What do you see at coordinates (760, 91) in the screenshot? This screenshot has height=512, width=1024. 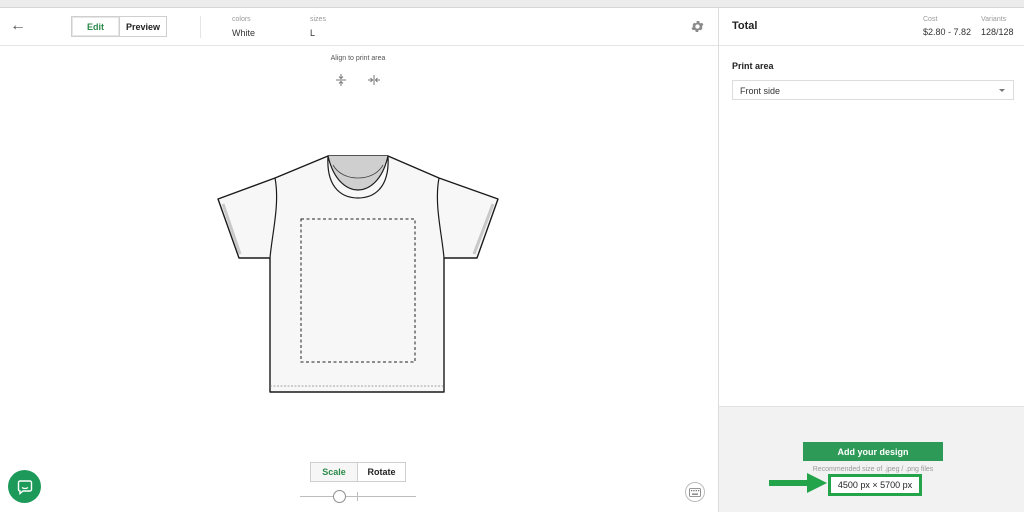 I see `print-area-selected-value: Front side` at bounding box center [760, 91].